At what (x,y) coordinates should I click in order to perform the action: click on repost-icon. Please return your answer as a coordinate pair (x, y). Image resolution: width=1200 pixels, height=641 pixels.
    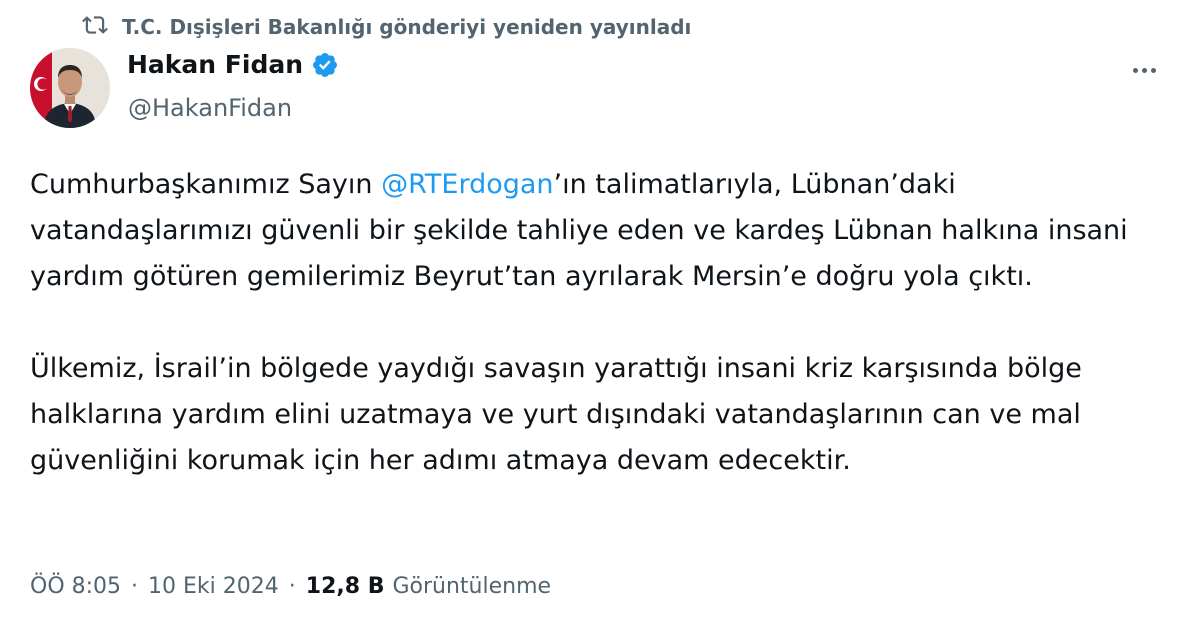
    Looking at the image, I should click on (95, 27).